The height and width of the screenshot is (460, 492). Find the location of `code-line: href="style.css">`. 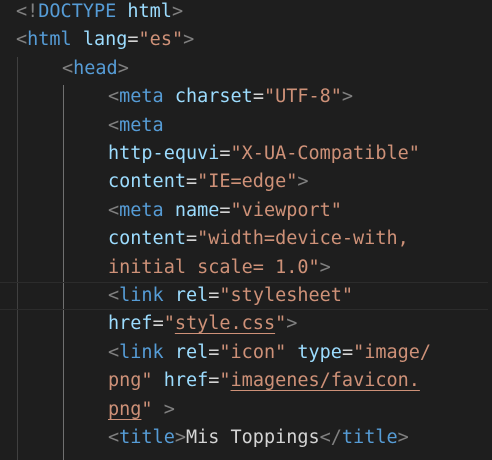

code-line: href="style.css"> is located at coordinates (246, 324).